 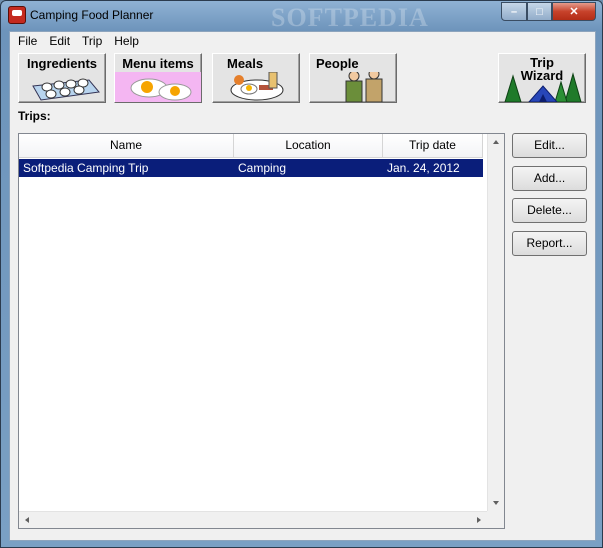 I want to click on cell-trip-date: Jan. 24, 2012, so click(x=423, y=168).